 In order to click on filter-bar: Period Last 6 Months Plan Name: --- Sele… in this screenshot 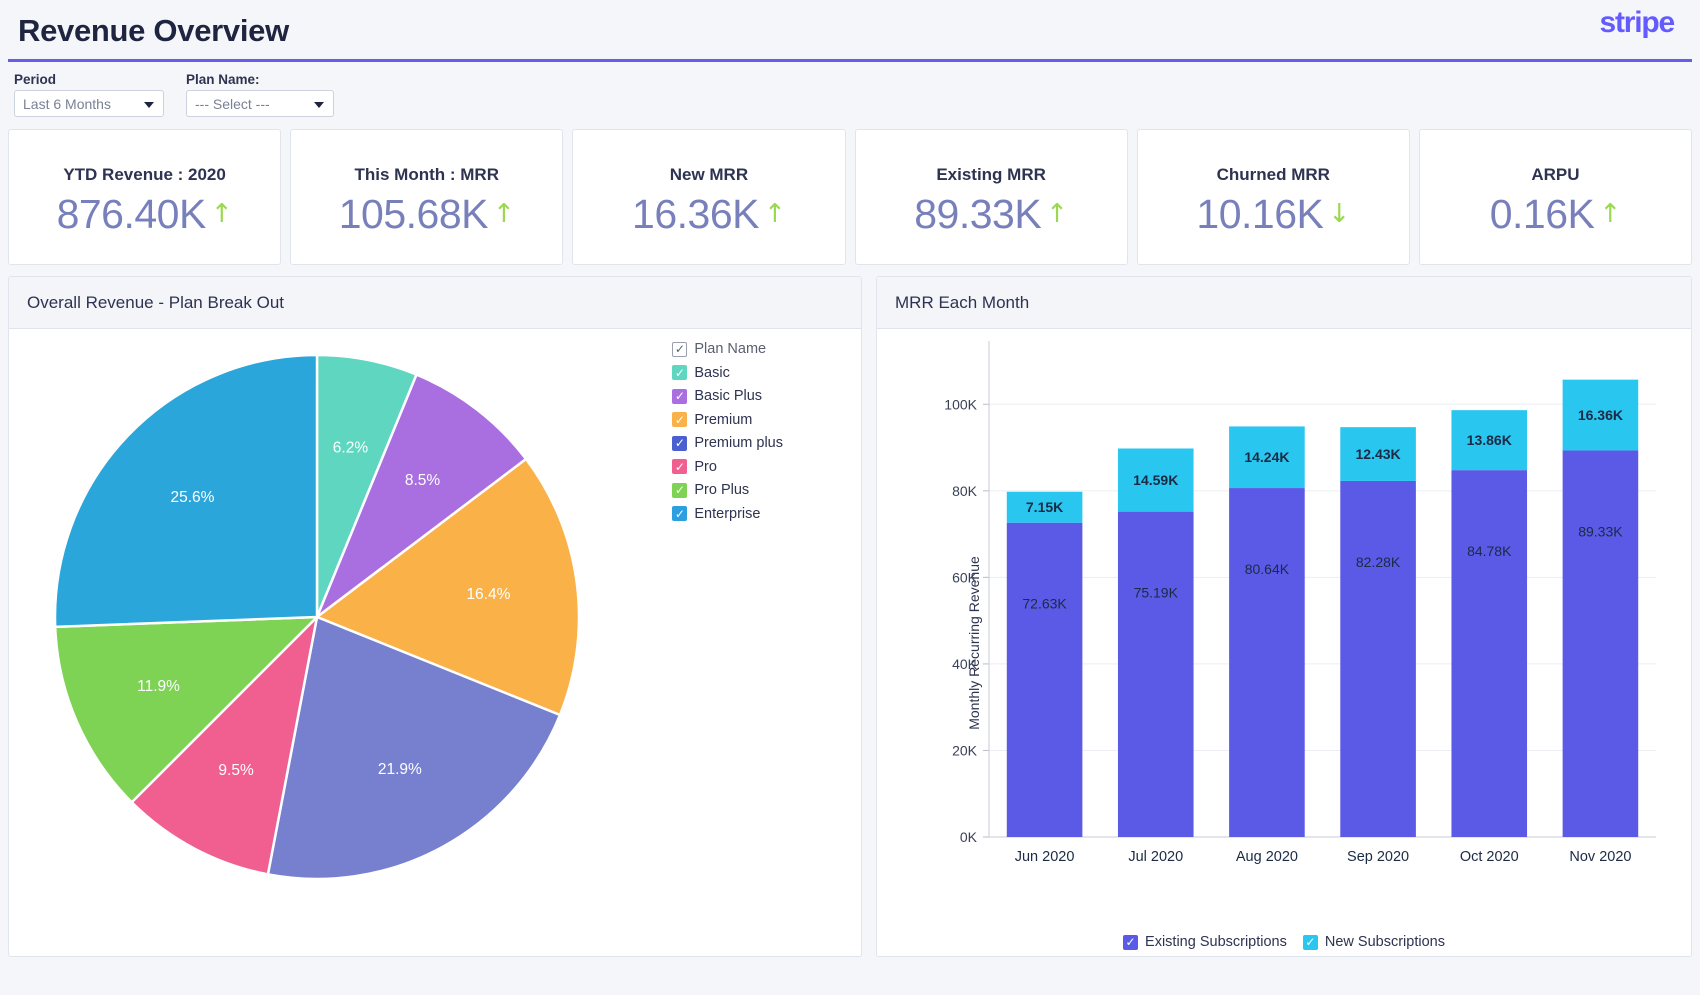, I will do `click(850, 93)`.